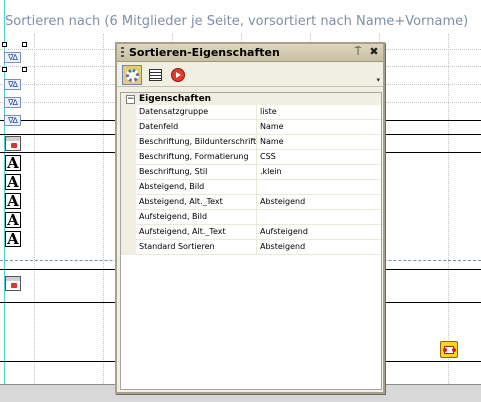 Image resolution: width=481 pixels, height=402 pixels. Describe the element at coordinates (268, 156) in the screenshot. I see `property-value: CSS` at that location.